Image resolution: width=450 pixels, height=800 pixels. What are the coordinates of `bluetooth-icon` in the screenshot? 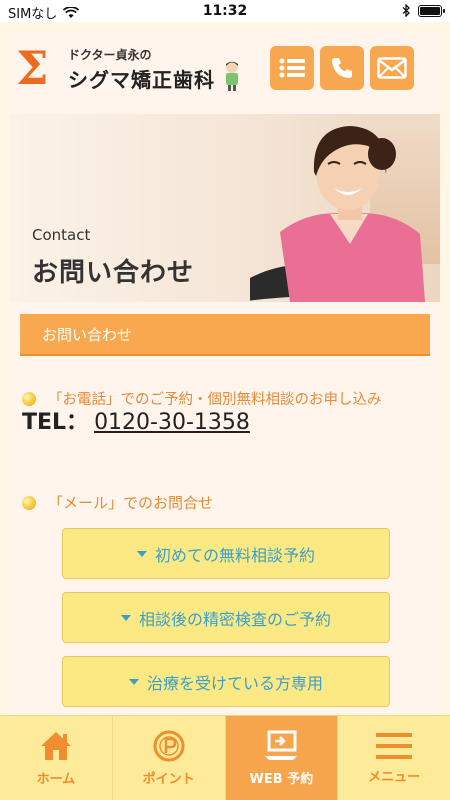 It's located at (406, 10).